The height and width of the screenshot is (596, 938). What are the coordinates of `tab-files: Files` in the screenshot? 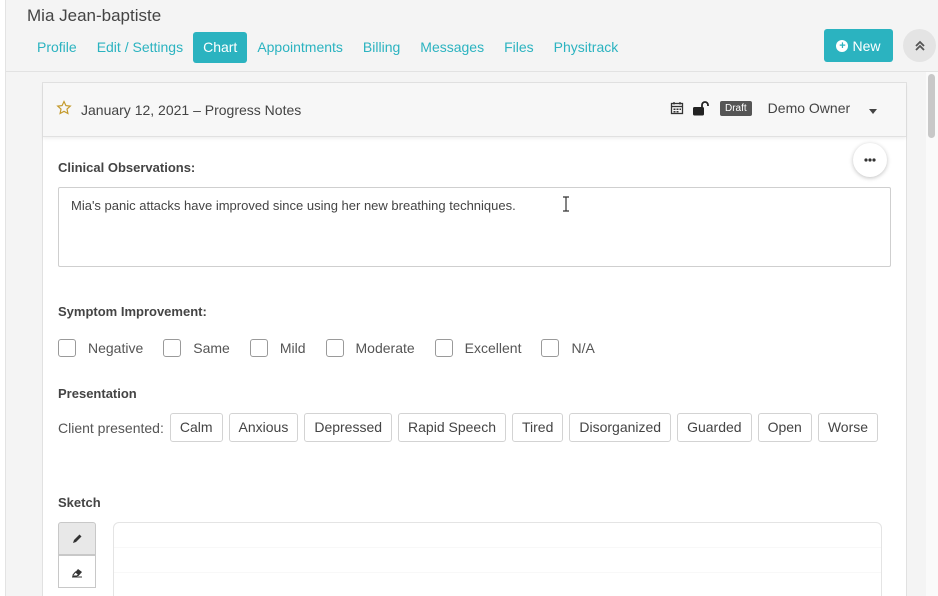 It's located at (519, 47).